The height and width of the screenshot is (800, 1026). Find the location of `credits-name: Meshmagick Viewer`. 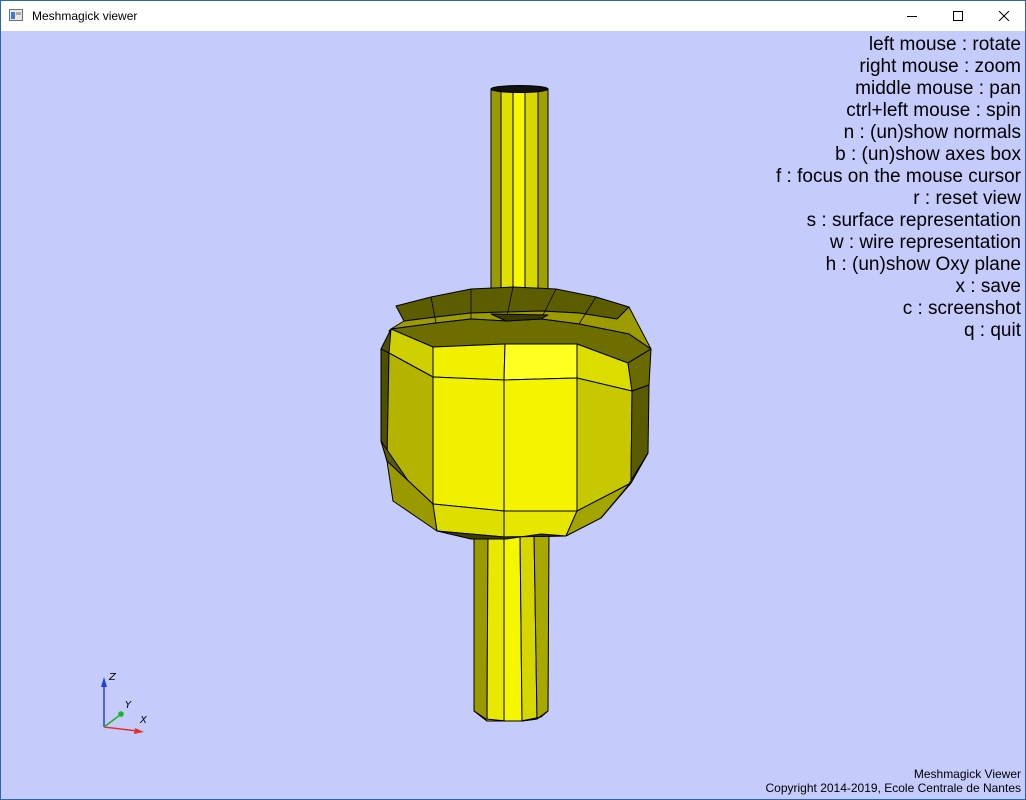

credits-name: Meshmagick Viewer is located at coordinates (967, 774).